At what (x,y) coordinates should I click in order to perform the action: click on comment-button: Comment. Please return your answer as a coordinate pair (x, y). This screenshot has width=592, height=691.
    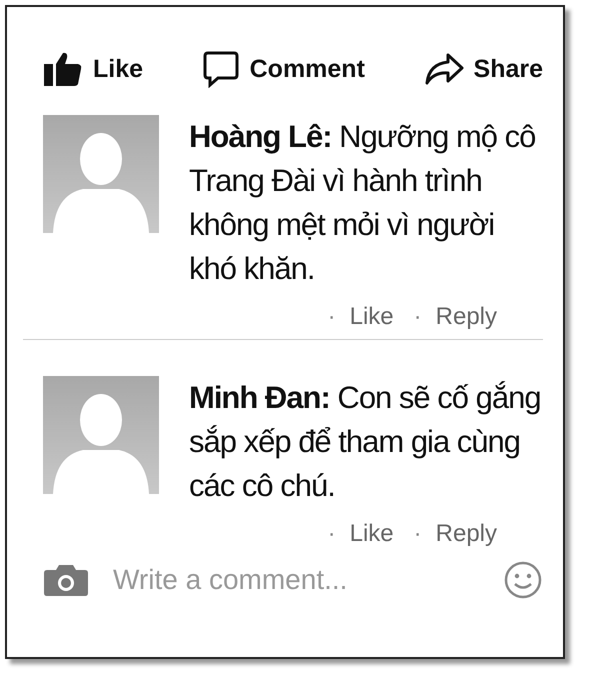
    Looking at the image, I should click on (283, 69).